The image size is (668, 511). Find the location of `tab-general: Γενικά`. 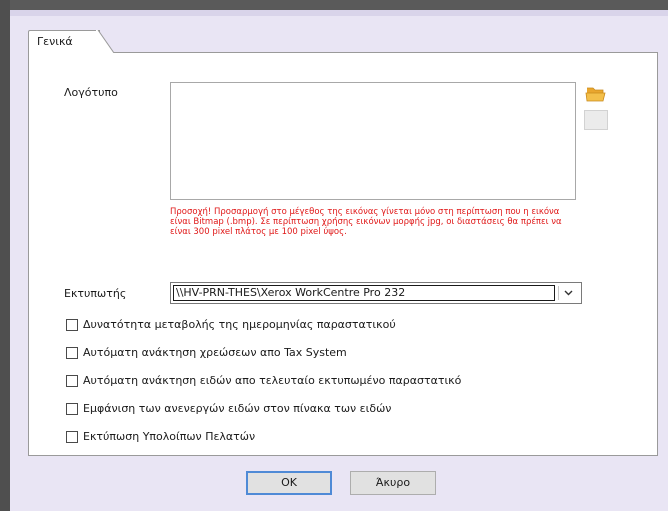

tab-general: Γενικά is located at coordinates (64, 41).